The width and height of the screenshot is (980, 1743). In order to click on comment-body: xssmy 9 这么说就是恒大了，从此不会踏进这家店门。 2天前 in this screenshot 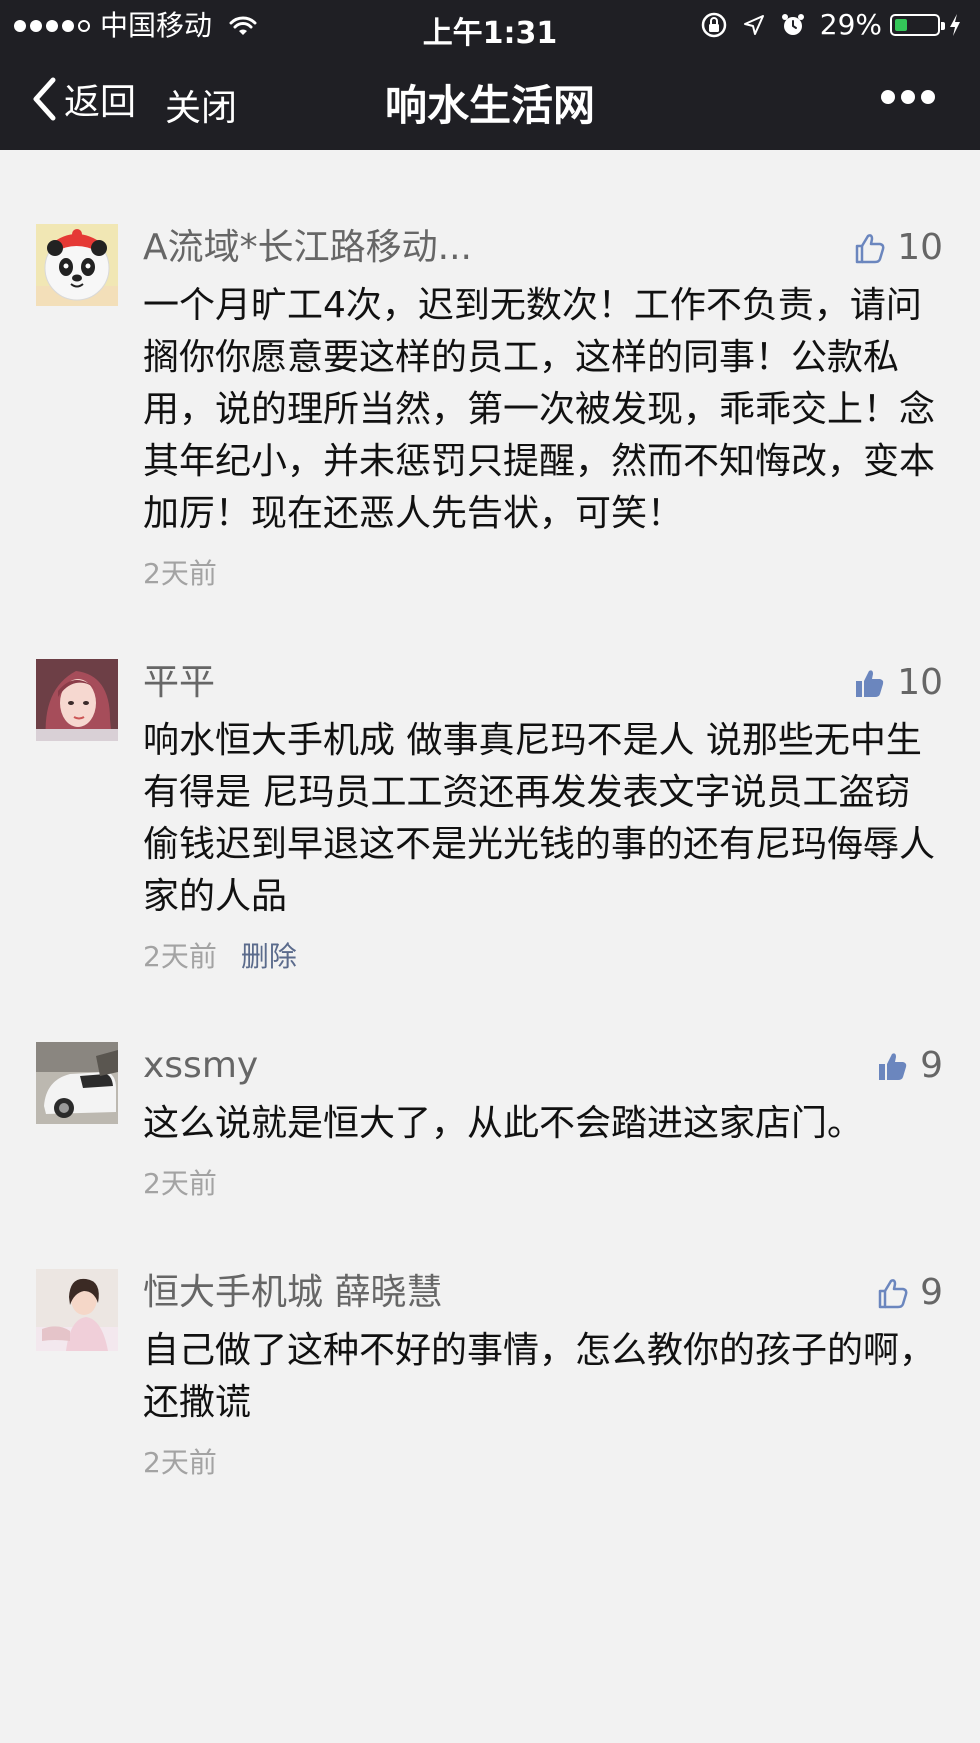, I will do `click(543, 1122)`.